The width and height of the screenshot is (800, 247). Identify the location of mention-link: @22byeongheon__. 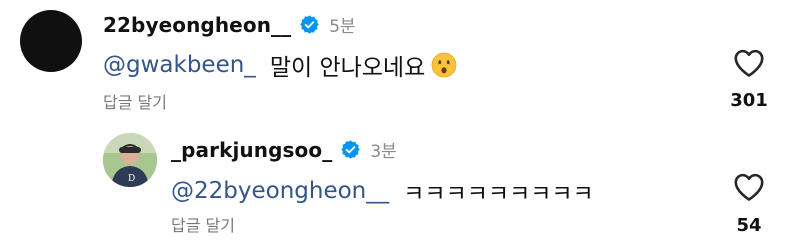
(280, 191).